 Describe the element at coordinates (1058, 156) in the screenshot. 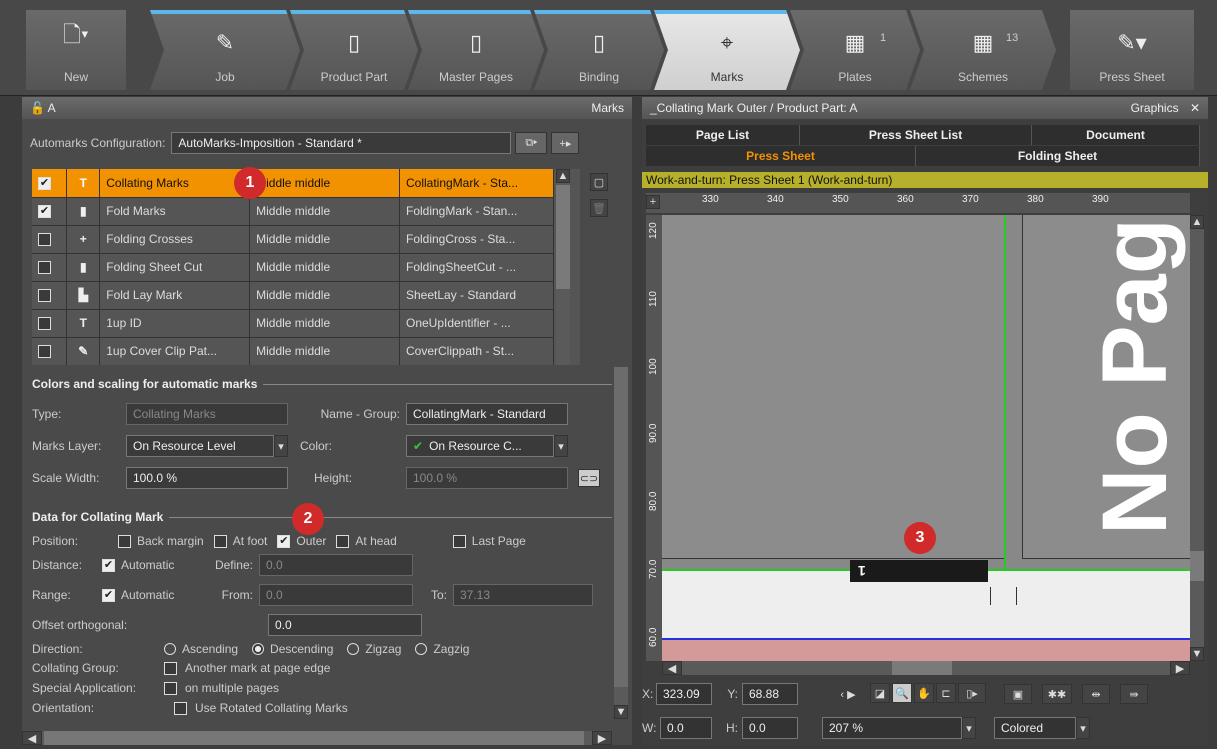

I see `tab-folding-sheet: Folding Sheet` at that location.